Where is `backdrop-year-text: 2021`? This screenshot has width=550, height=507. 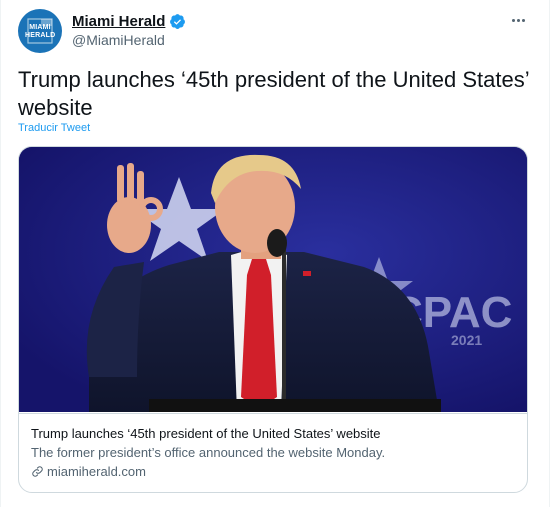
backdrop-year-text: 2021 is located at coordinates (466, 340).